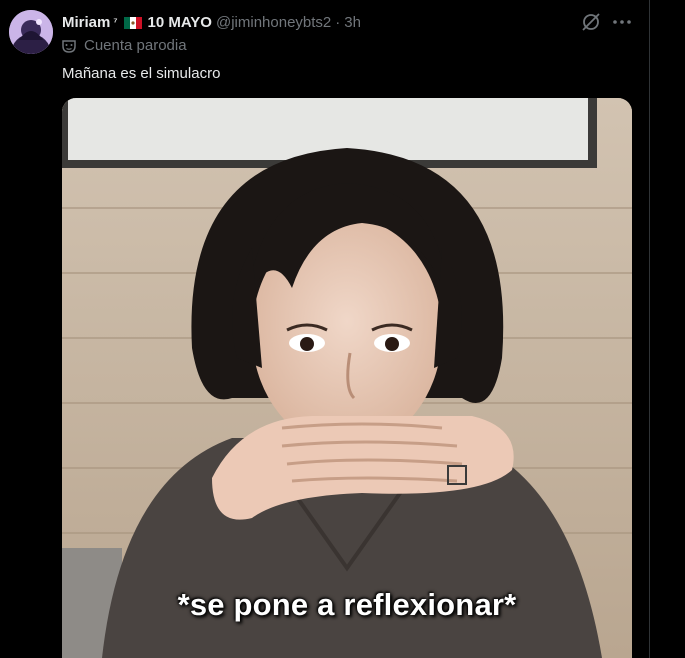 This screenshot has height=658, width=685. Describe the element at coordinates (273, 22) in the screenshot. I see `author-handle: @jiminhoneybts2` at that location.